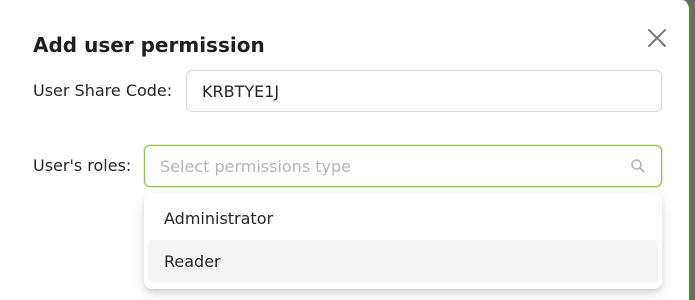  Describe the element at coordinates (403, 166) in the screenshot. I see `roles-select: Select permissions type` at that location.